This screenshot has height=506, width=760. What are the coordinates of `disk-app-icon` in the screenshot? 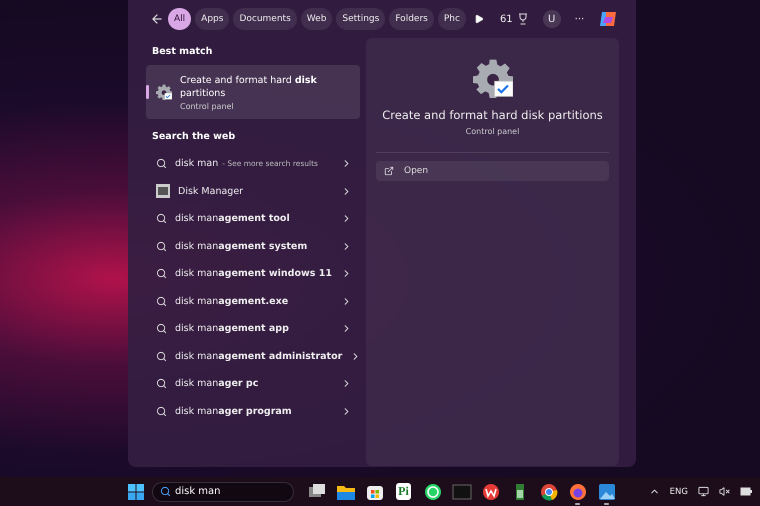 It's located at (163, 191).